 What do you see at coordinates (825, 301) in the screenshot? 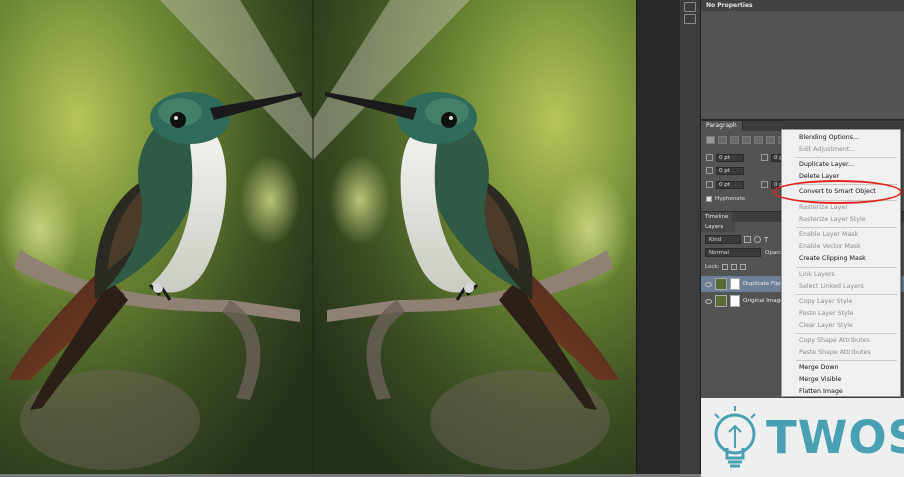
I see `menu-item-copy-layer-style: Copy Layer Style` at bounding box center [825, 301].